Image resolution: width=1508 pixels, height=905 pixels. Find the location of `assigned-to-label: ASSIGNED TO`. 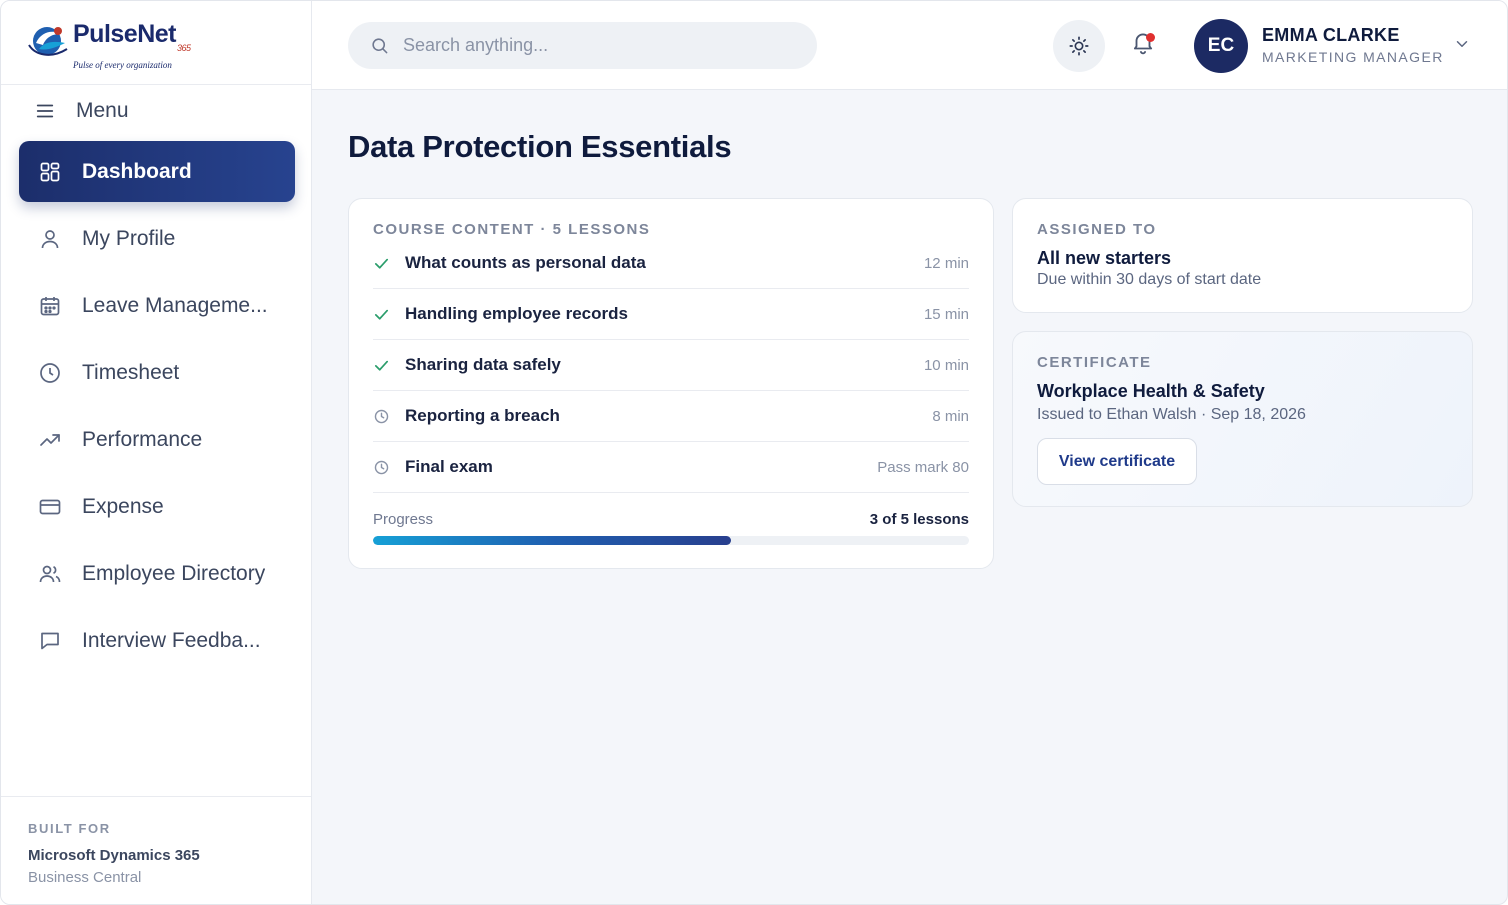

assigned-to-label: ASSIGNED TO is located at coordinates (1097, 229).